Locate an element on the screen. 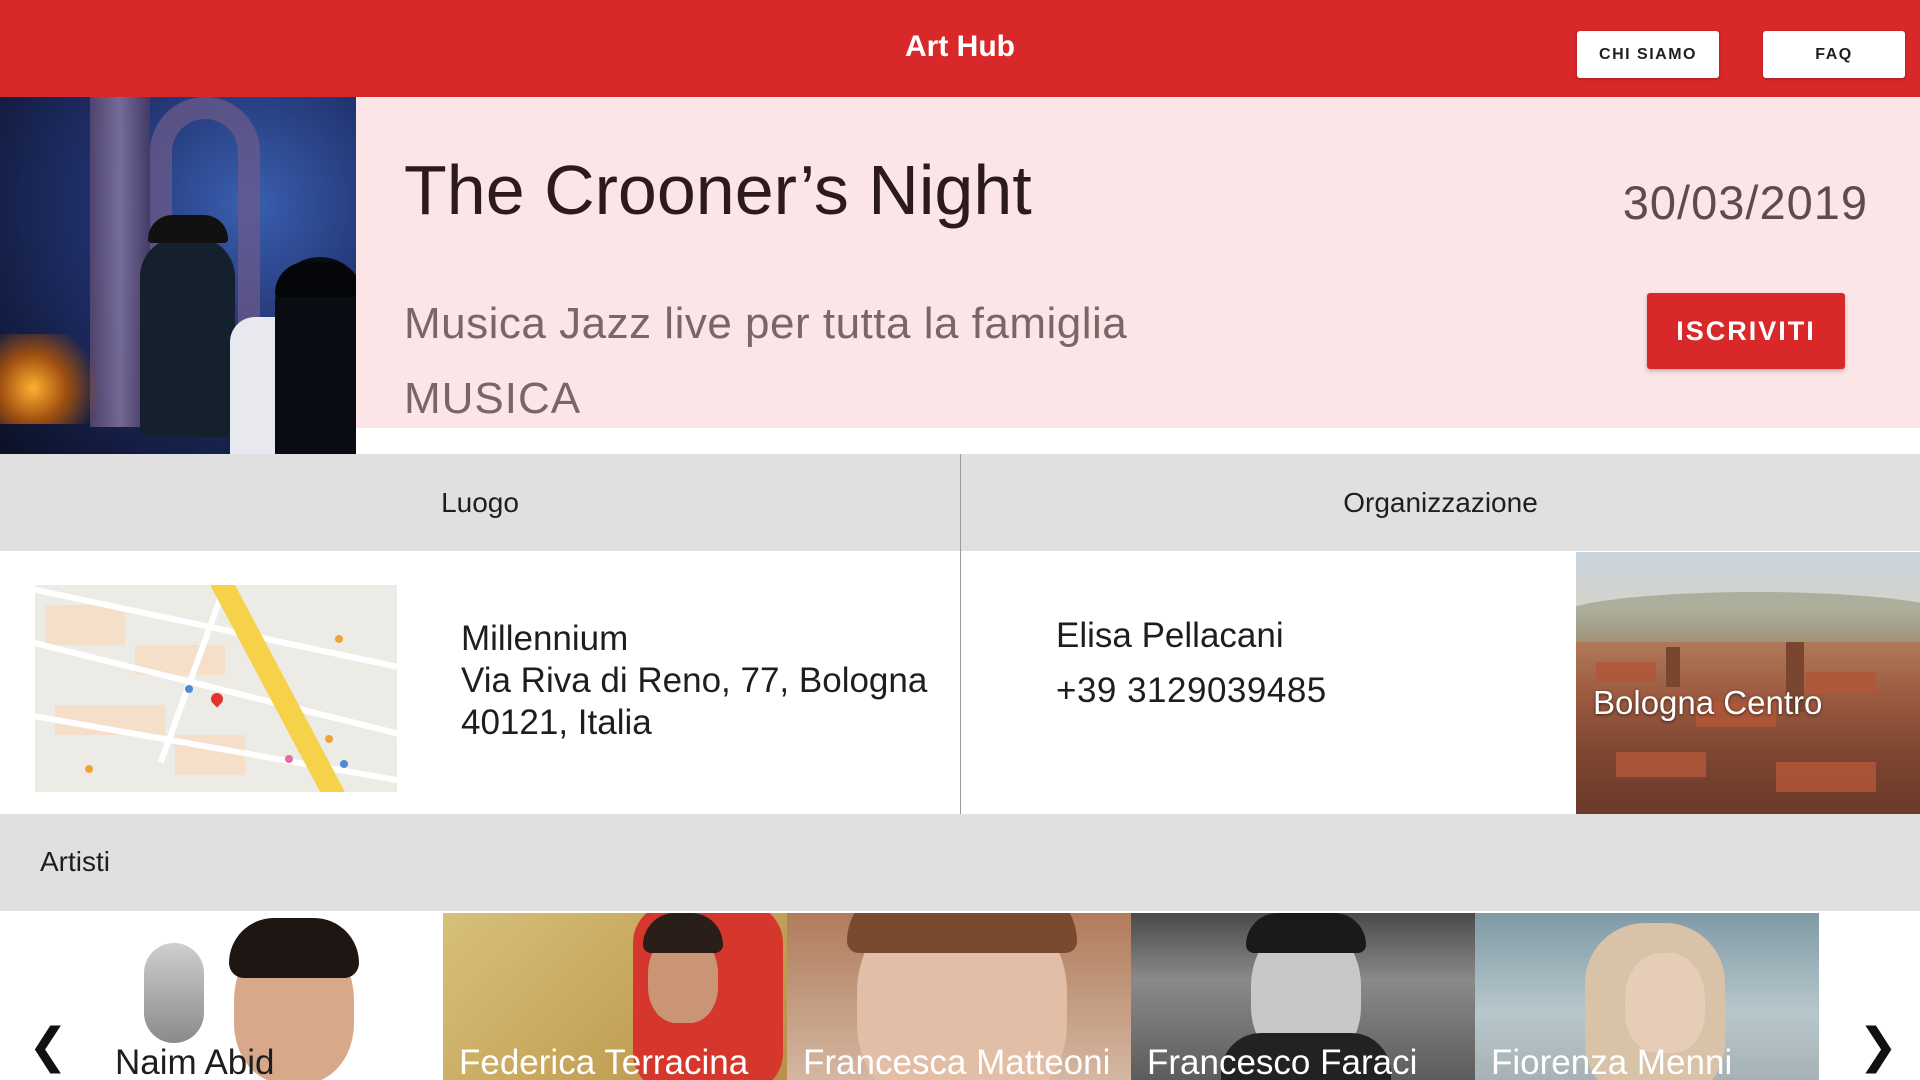 This screenshot has height=1080, width=1920. organizer-name: Elisa Pellacani is located at coordinates (1170, 635).